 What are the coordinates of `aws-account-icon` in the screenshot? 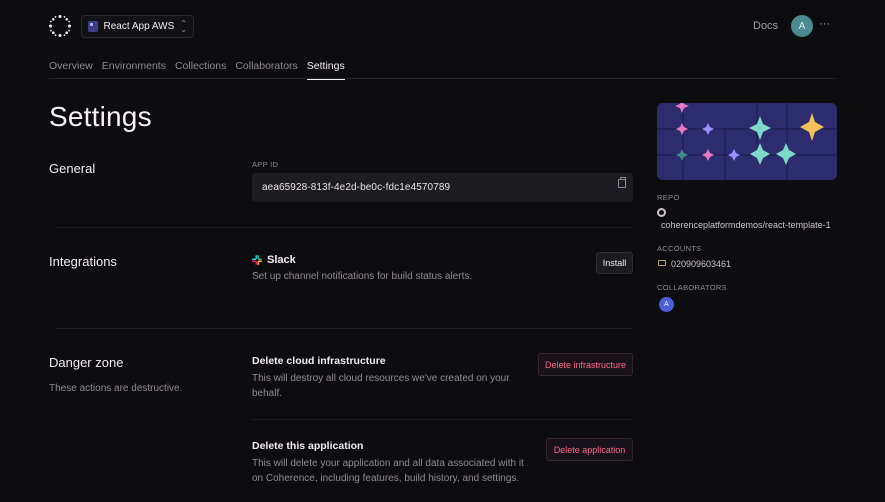 It's located at (662, 263).